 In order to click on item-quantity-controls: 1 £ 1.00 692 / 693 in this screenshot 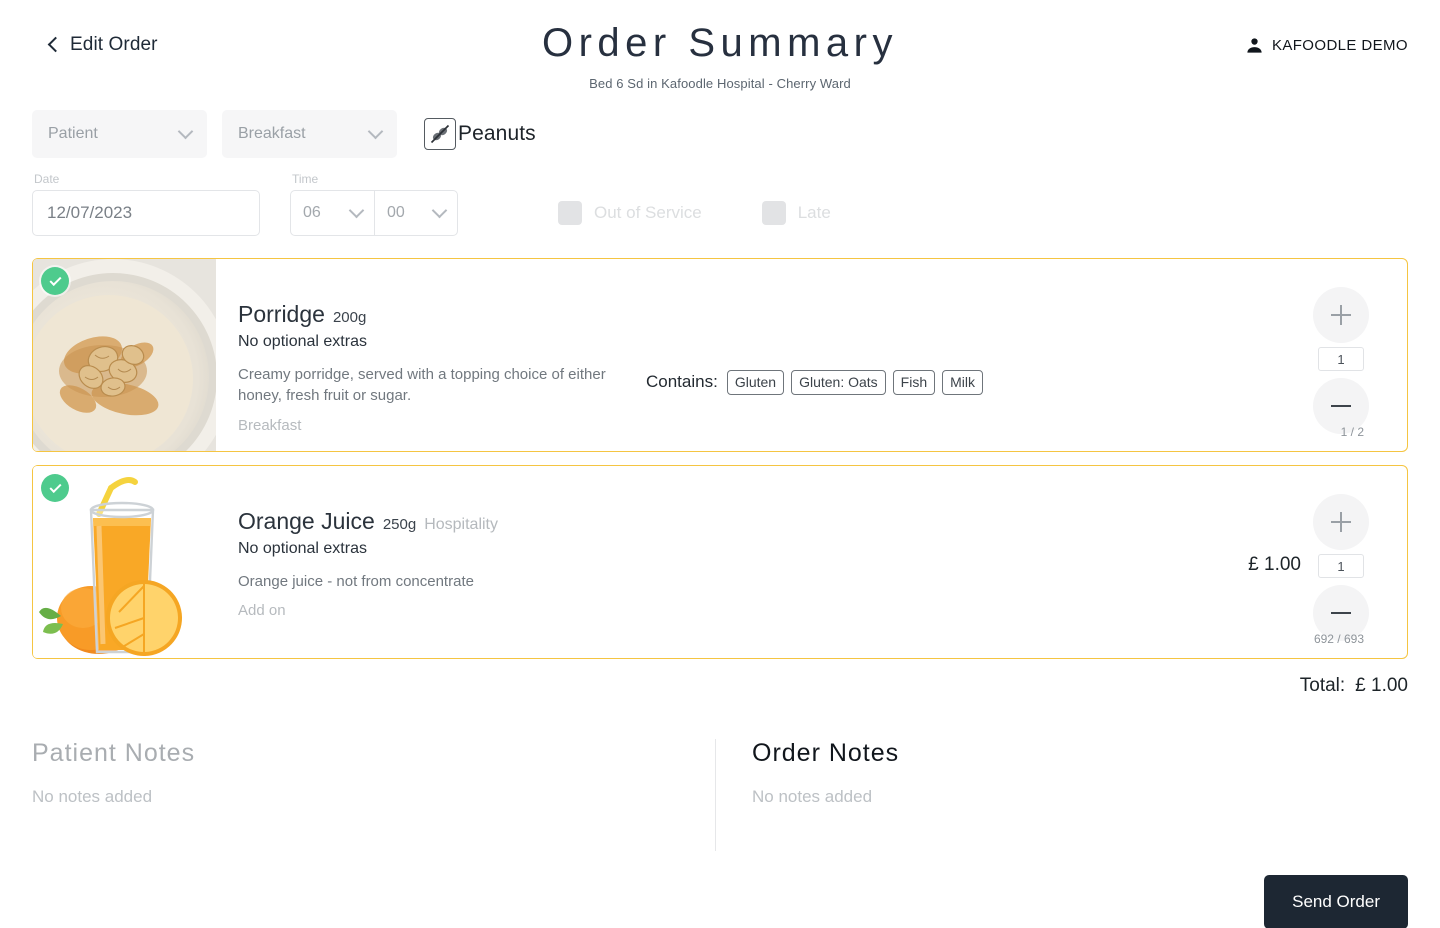, I will do `click(1299, 562)`.